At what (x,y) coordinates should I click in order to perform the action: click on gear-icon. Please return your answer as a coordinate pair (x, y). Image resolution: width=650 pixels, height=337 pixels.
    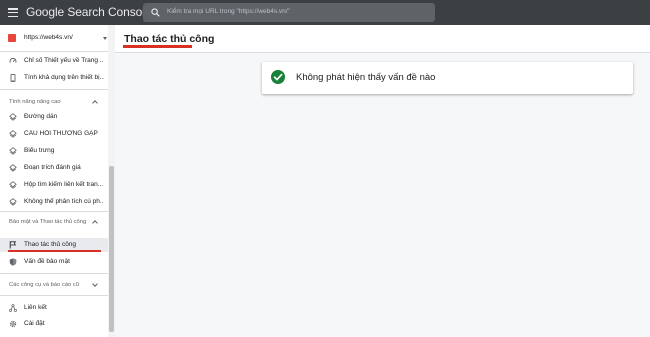
    Looking at the image, I should click on (13, 324).